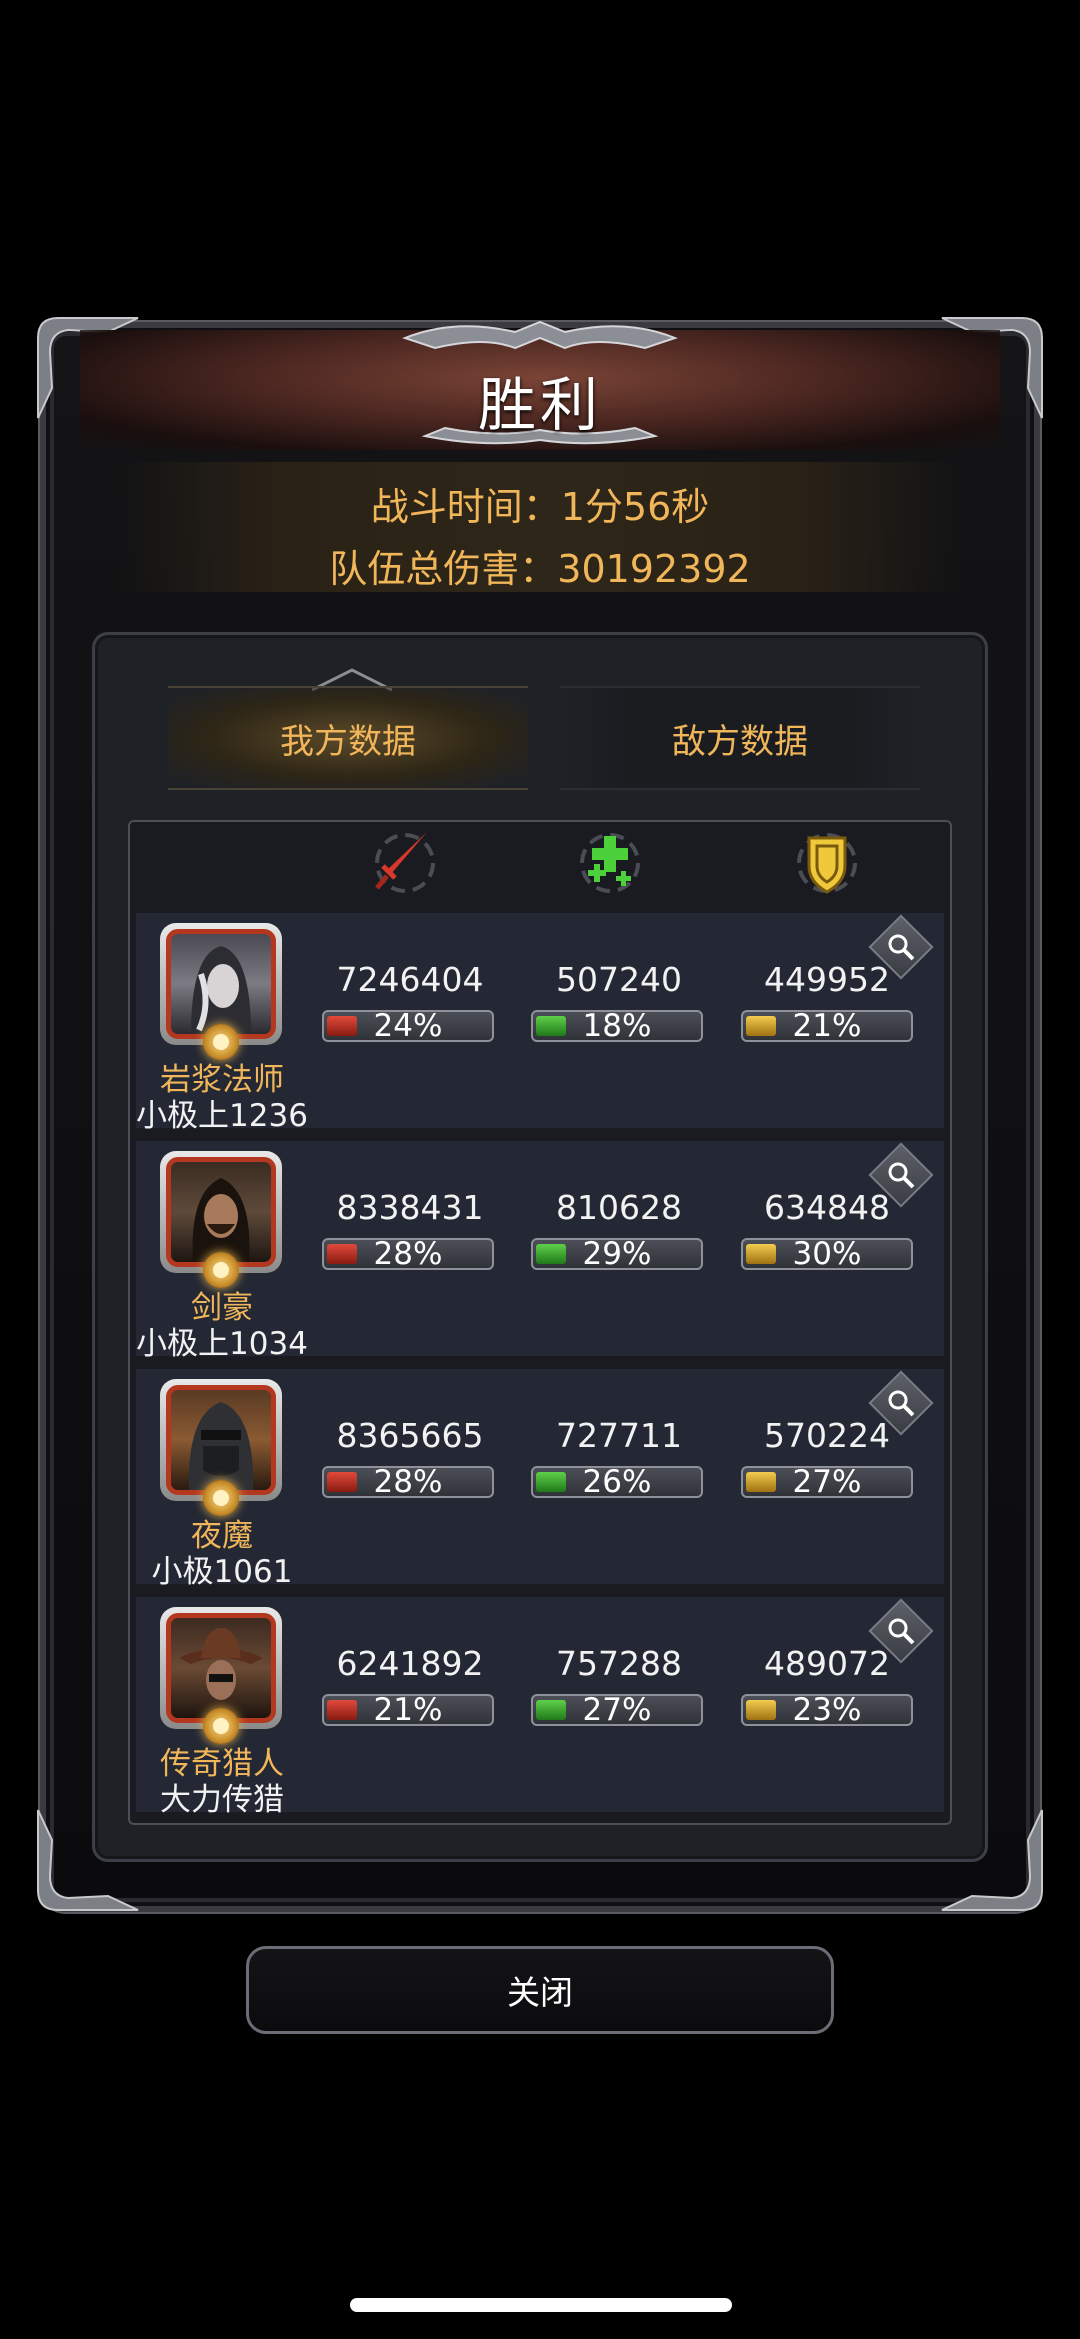 Image resolution: width=1080 pixels, height=2339 pixels. Describe the element at coordinates (410, 1435) in the screenshot. I see `damage-value: 8365665` at that location.